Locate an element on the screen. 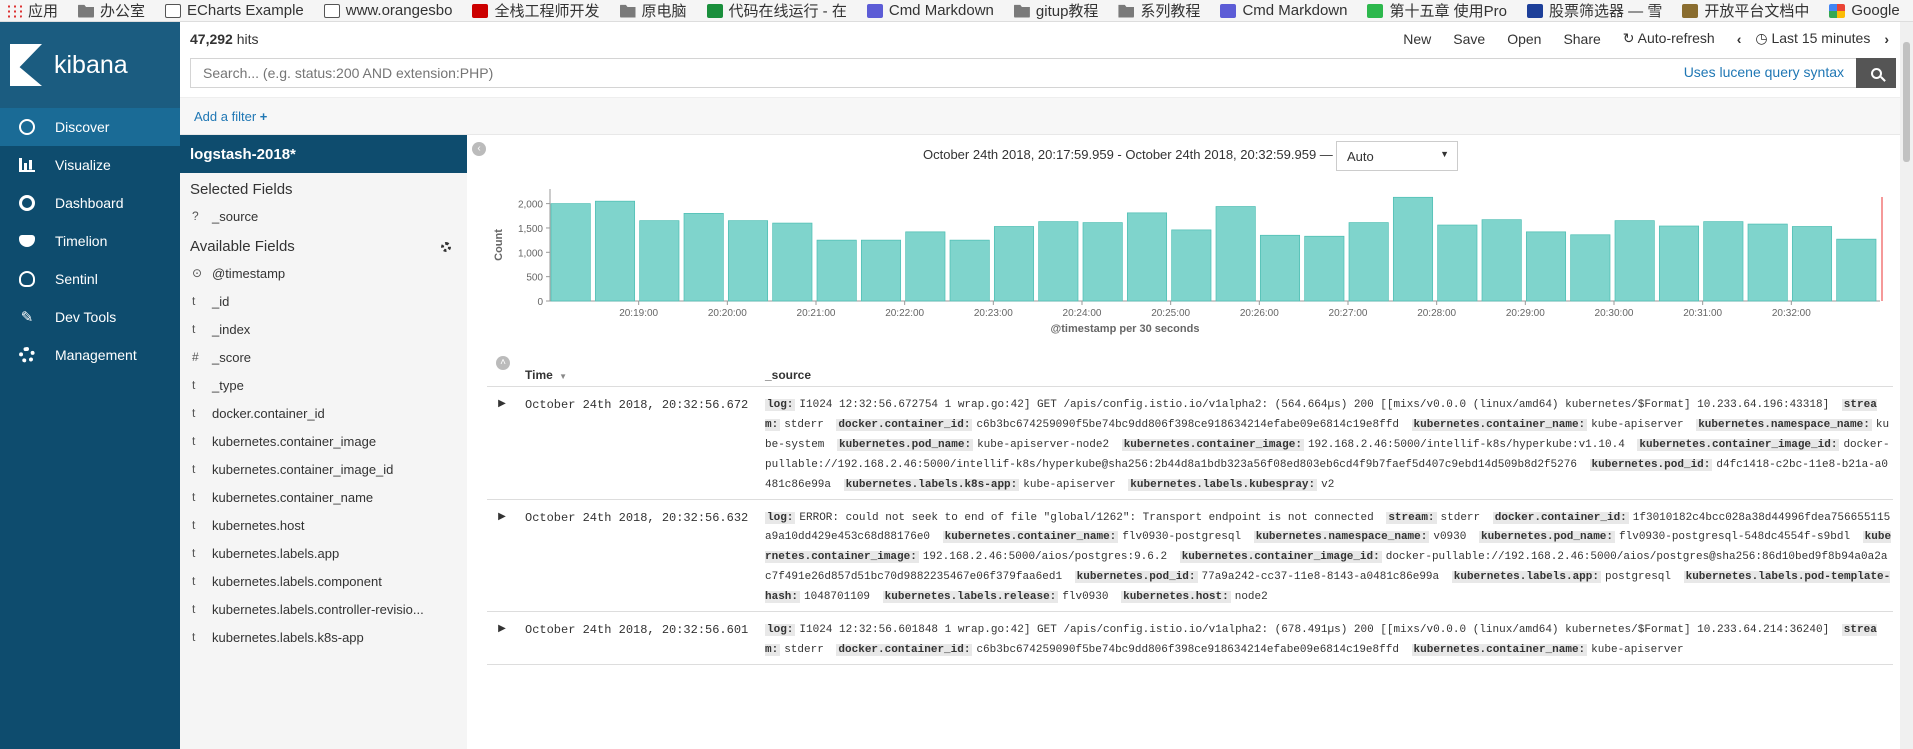  field-item: t kubernetes.labels.k8s-app is located at coordinates (323, 637).